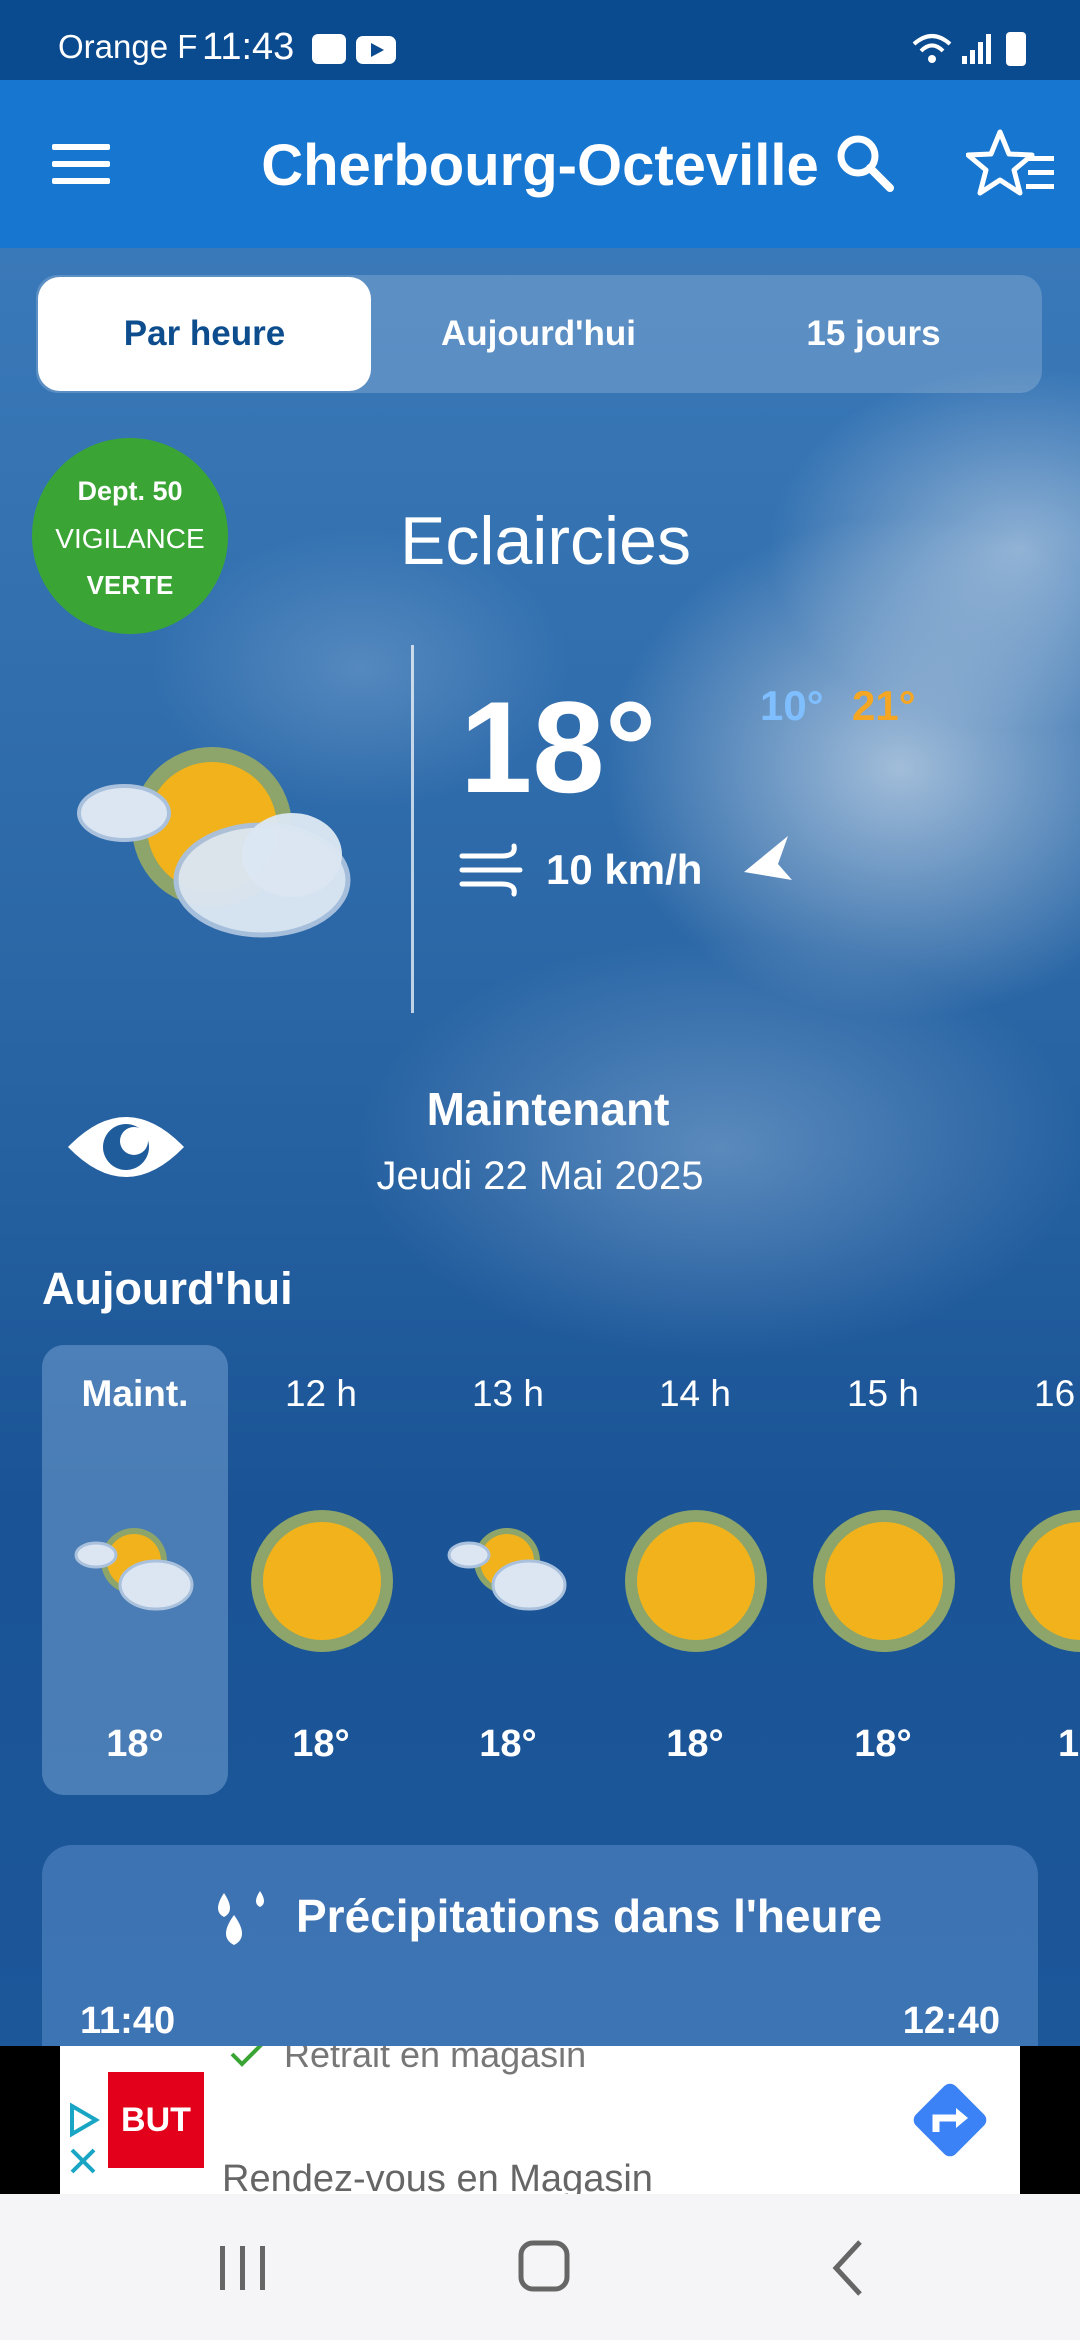 The width and height of the screenshot is (1080, 2340). I want to click on ad-line-1: Retrait en magasin, so click(435, 2060).